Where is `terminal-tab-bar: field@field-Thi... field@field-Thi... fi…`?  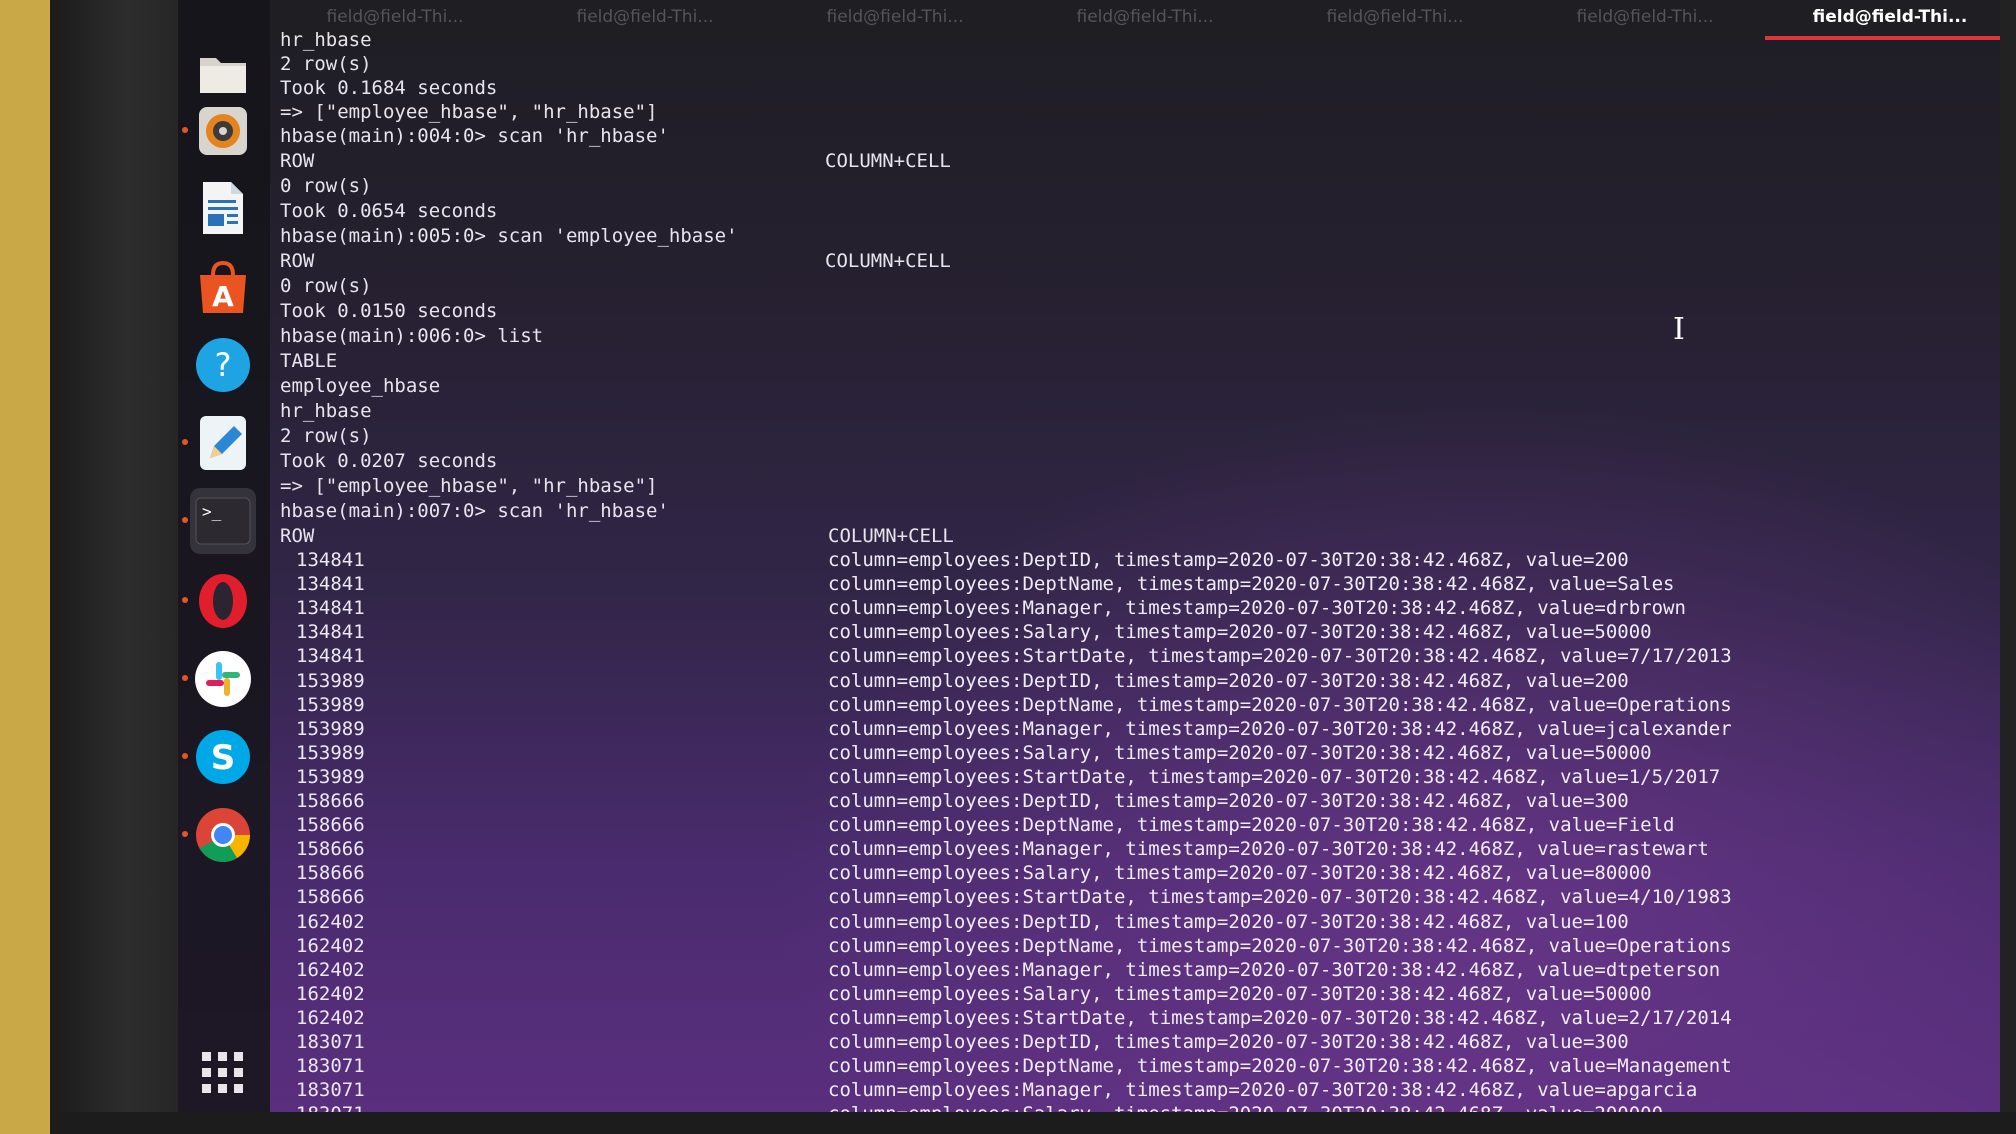
terminal-tab-bar: field@field-Thi... field@field-Thi... fi… is located at coordinates (1135, 20).